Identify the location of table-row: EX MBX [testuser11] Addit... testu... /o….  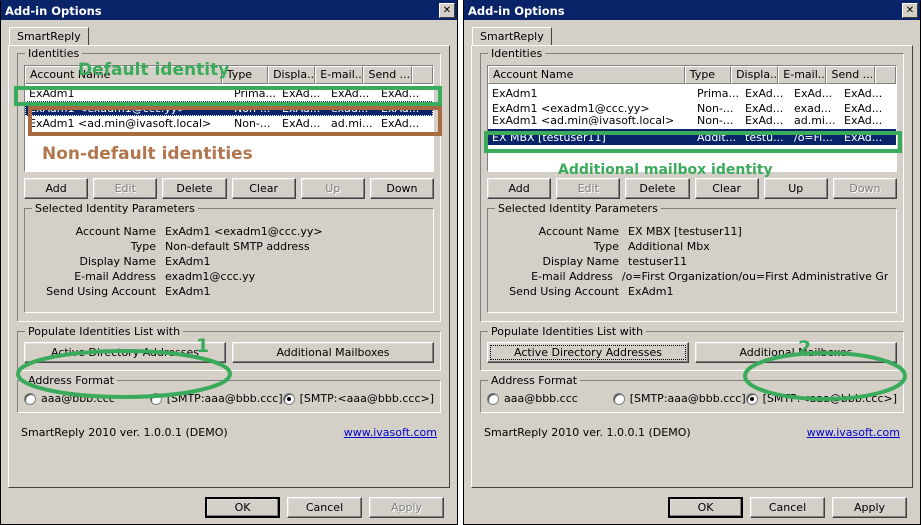
(692, 137).